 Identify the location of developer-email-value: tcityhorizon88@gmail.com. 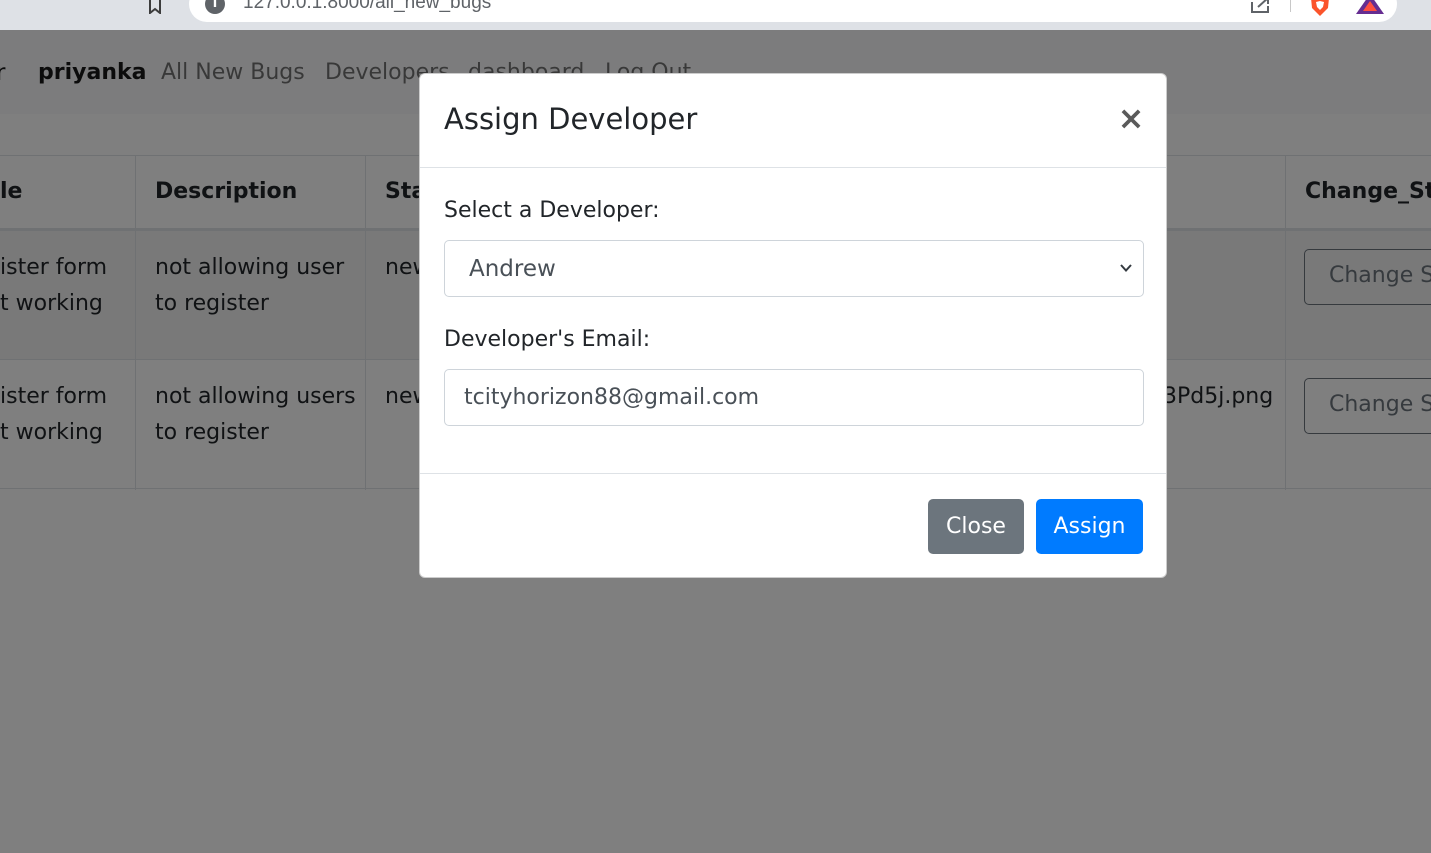
(612, 397).